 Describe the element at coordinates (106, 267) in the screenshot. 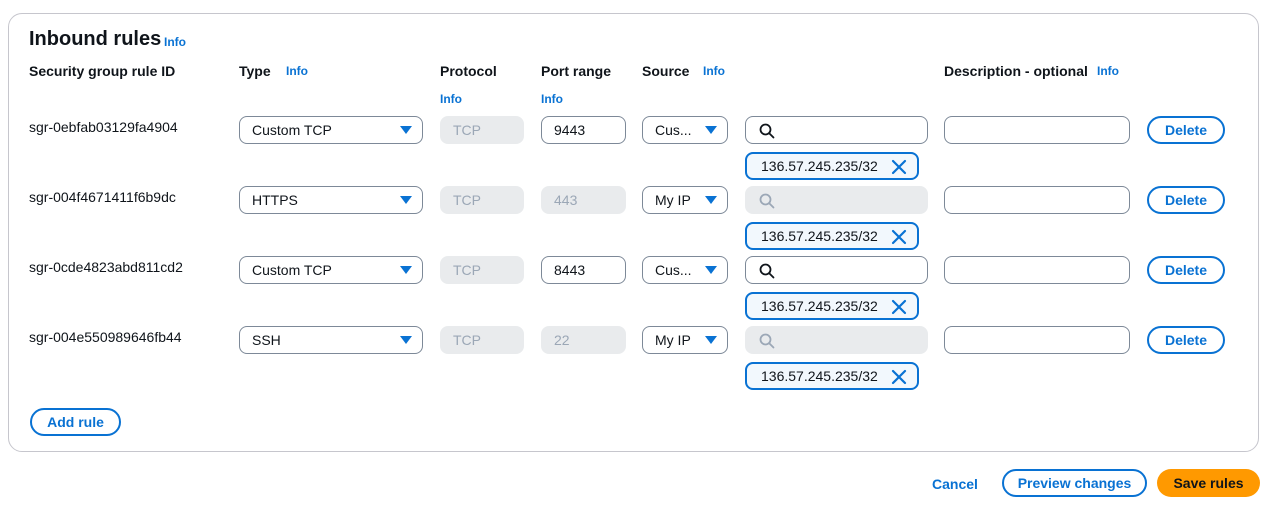

I see `rule-id: sgr-0cde4823abd811cd2` at that location.